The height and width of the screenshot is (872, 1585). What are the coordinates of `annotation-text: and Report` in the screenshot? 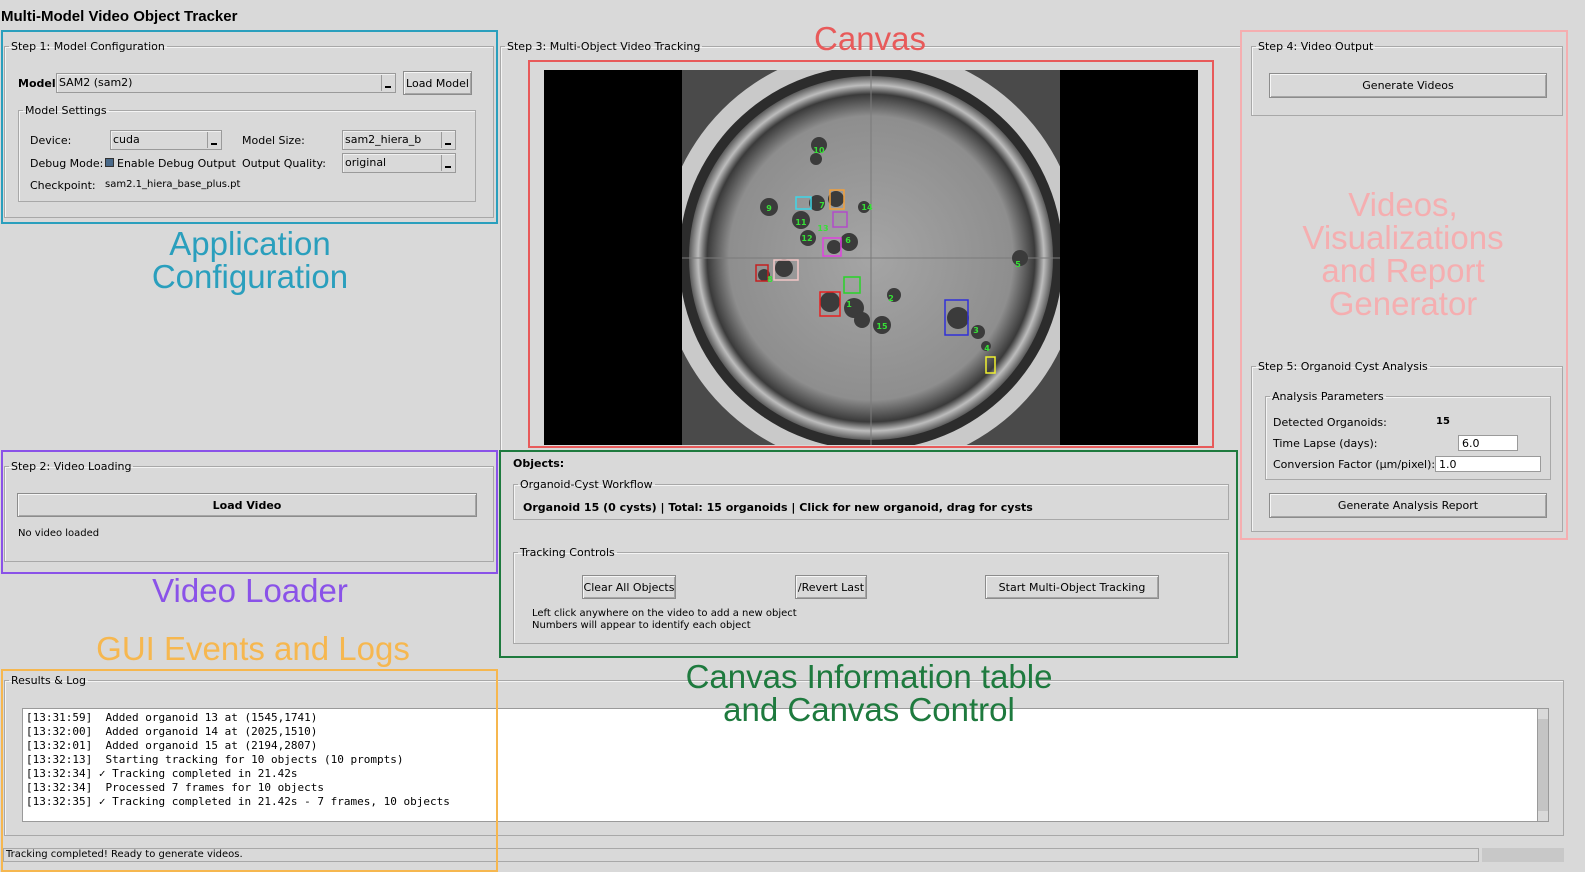 It's located at (1403, 270).